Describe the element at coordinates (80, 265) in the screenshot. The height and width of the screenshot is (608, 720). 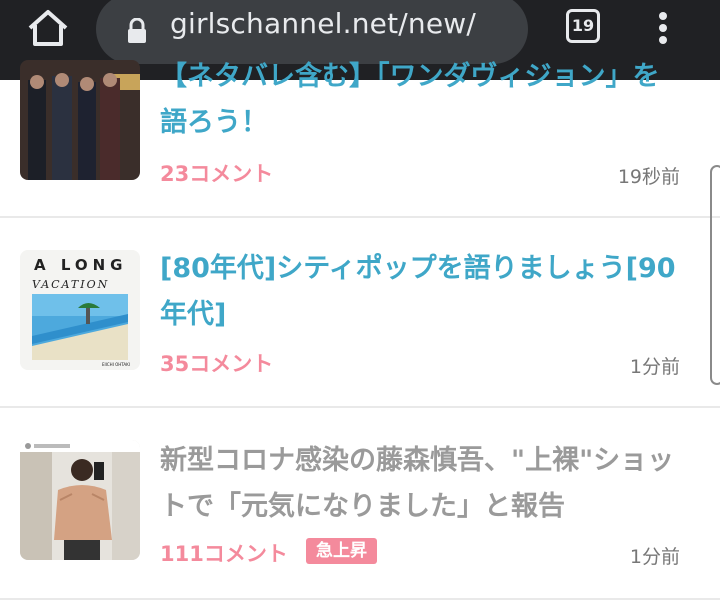
I see `thumb-title-line1: A LONG` at that location.